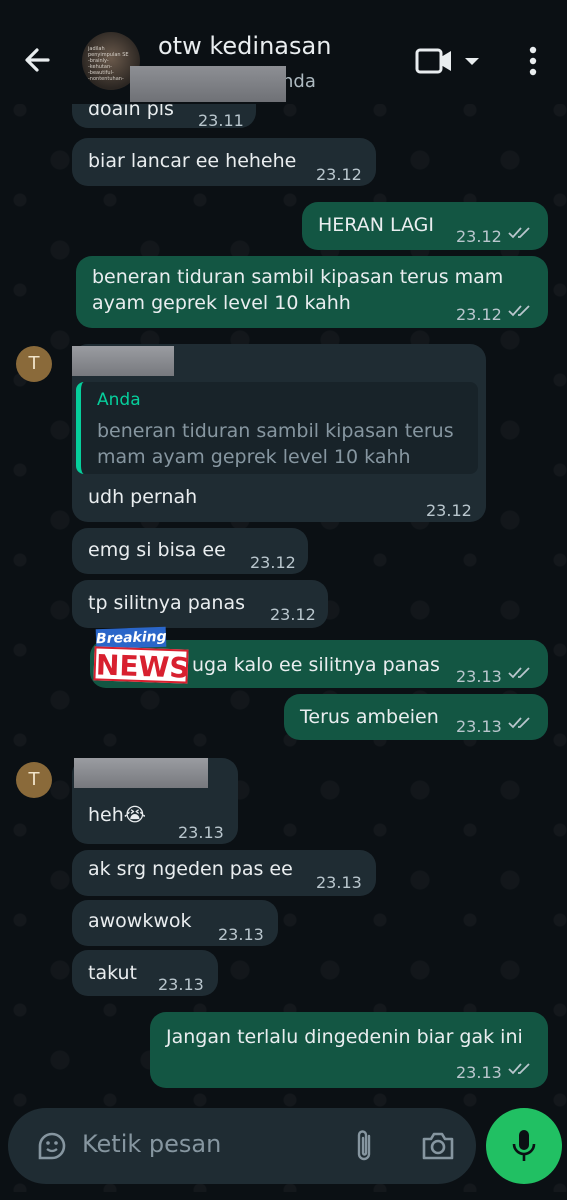  I want to click on sticker-icon, so click(52, 1146).